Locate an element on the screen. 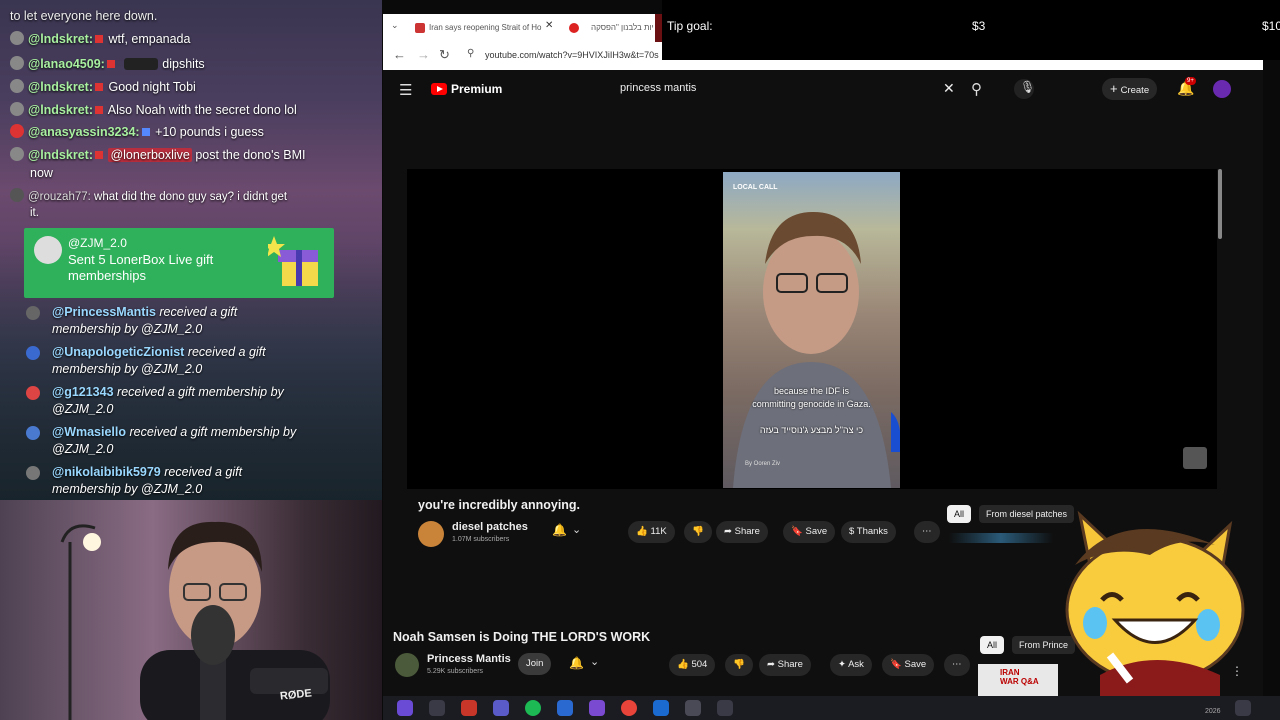  youtube-premium-logo: Premium is located at coordinates (476, 89).